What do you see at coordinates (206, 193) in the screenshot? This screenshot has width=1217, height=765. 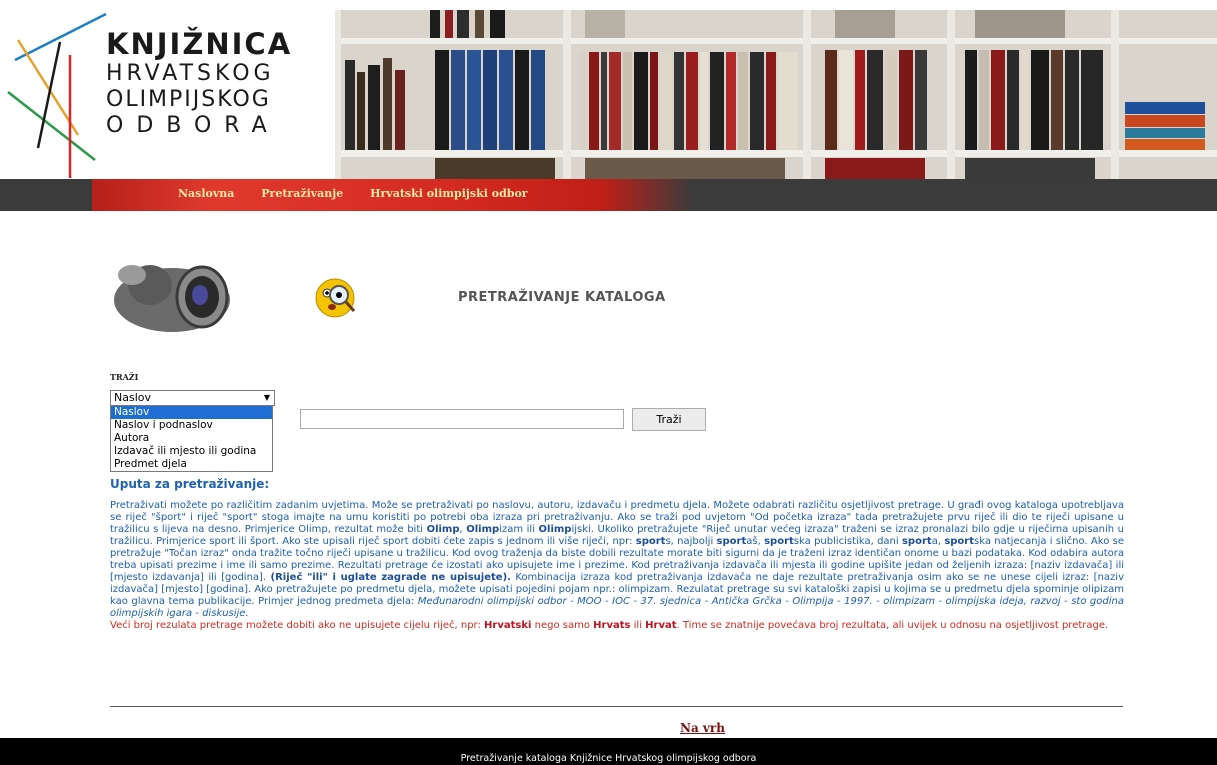 I see `nav-link-naslovna: Naslovna` at bounding box center [206, 193].